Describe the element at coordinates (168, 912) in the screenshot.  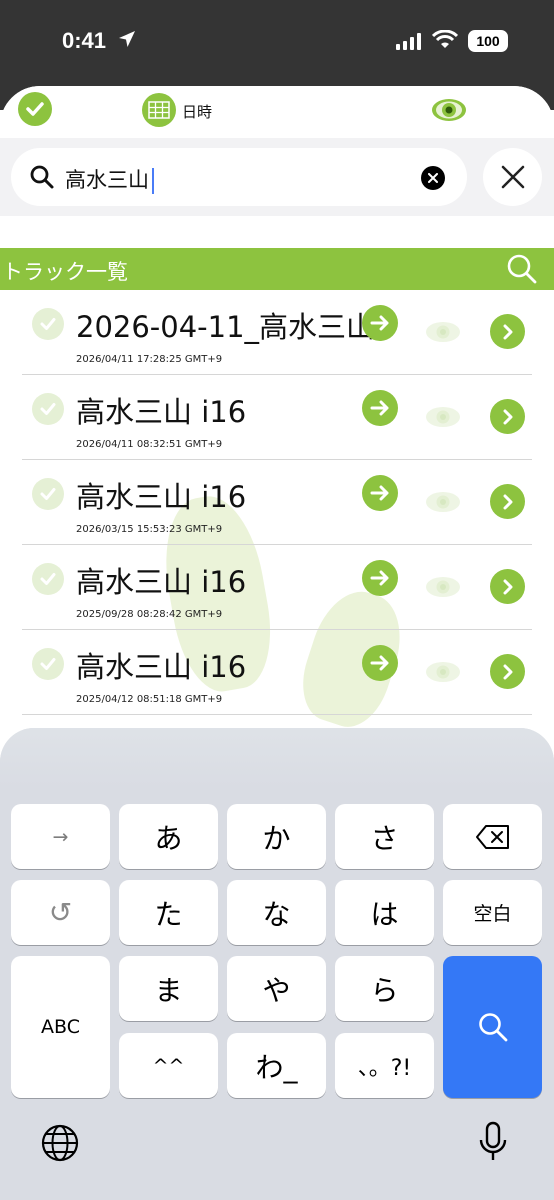
I see `key-ta: た` at that location.